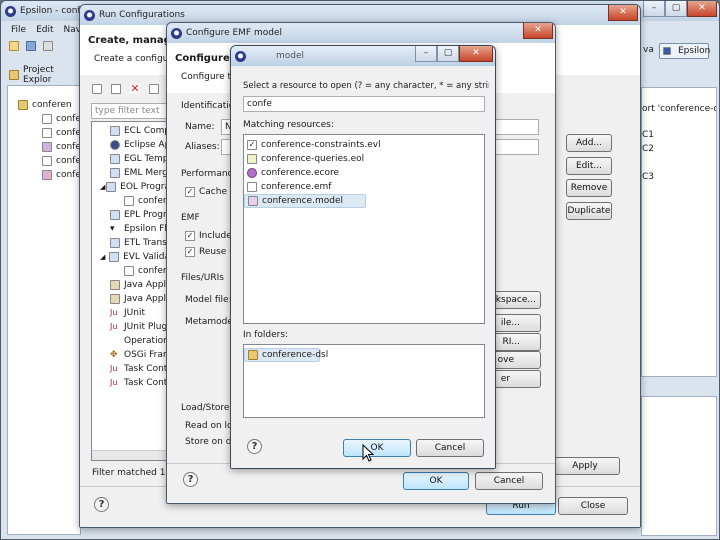 Image resolution: width=720 pixels, height=540 pixels. What do you see at coordinates (18, 30) in the screenshot?
I see `menu-file: File` at bounding box center [18, 30].